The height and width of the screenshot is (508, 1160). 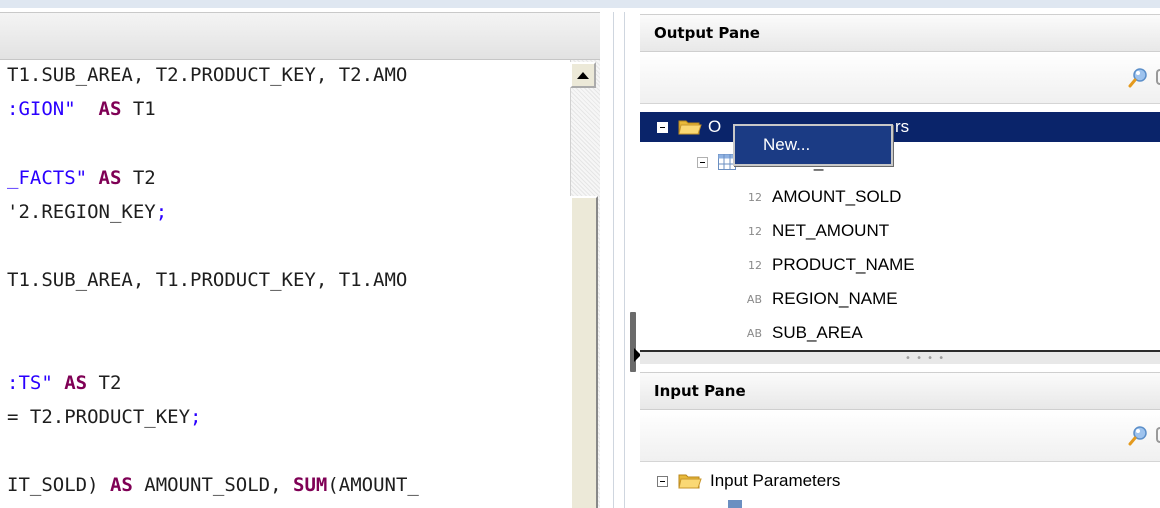 I want to click on input-pane-title: Input Pane, so click(x=700, y=391).